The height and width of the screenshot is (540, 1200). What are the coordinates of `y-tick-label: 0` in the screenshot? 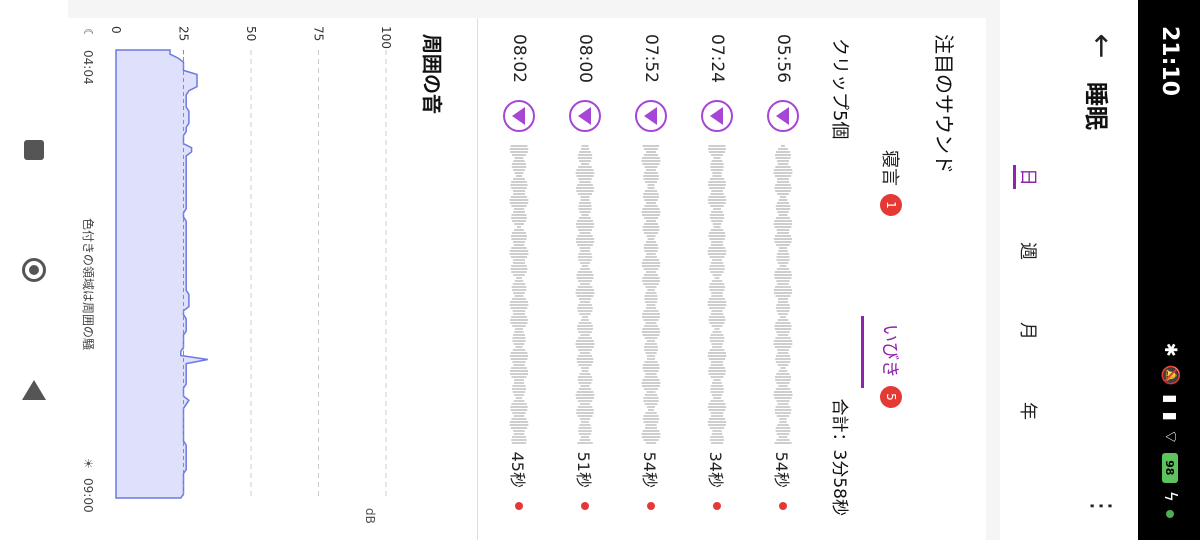 It's located at (116, 30).